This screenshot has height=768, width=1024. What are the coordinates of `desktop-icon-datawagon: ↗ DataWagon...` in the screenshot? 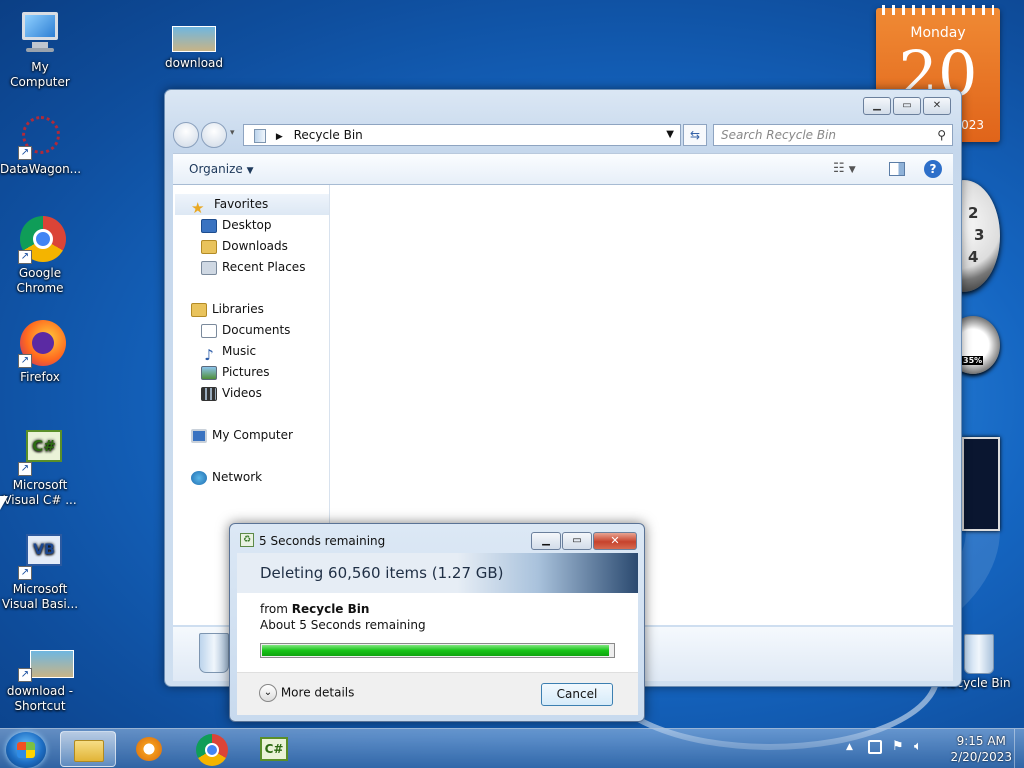 It's located at (41, 144).